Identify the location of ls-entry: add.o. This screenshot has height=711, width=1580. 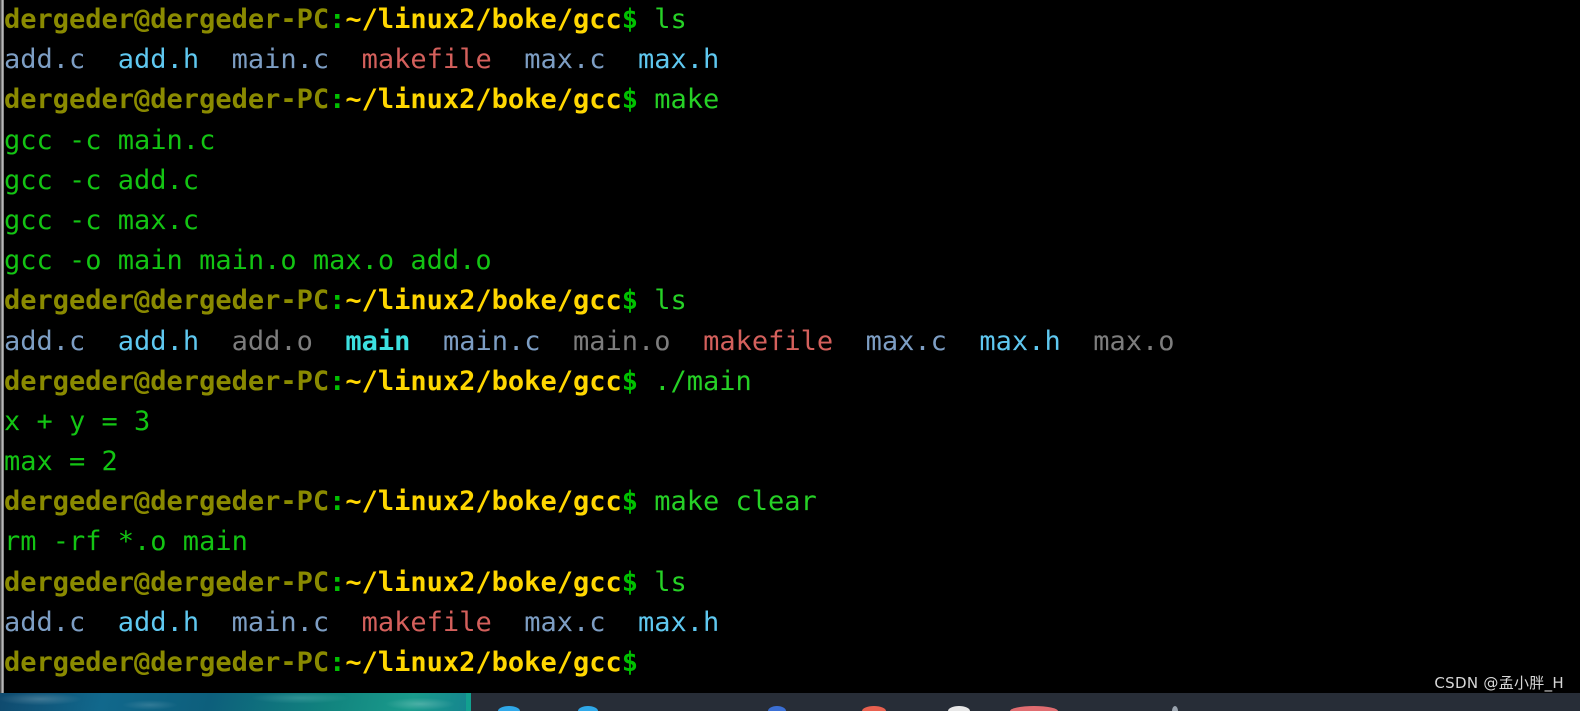
(272, 341).